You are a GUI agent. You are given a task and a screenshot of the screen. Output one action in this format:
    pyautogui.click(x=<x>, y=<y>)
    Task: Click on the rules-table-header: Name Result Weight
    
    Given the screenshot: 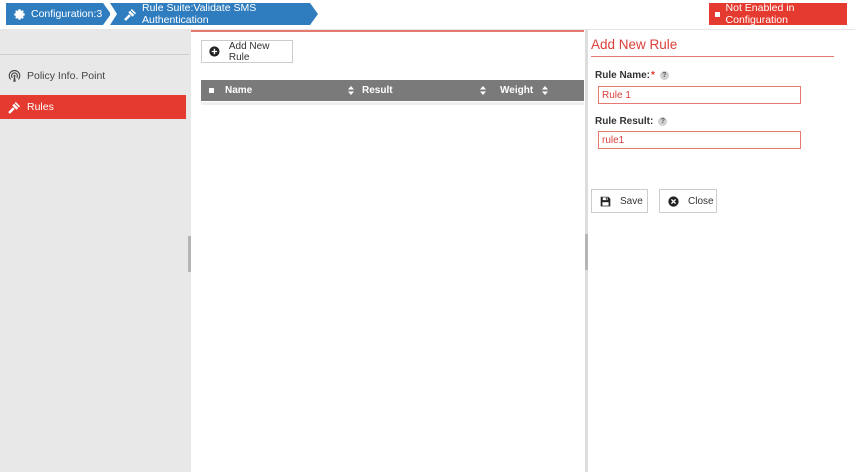 What is the action you would take?
    pyautogui.click(x=392, y=90)
    